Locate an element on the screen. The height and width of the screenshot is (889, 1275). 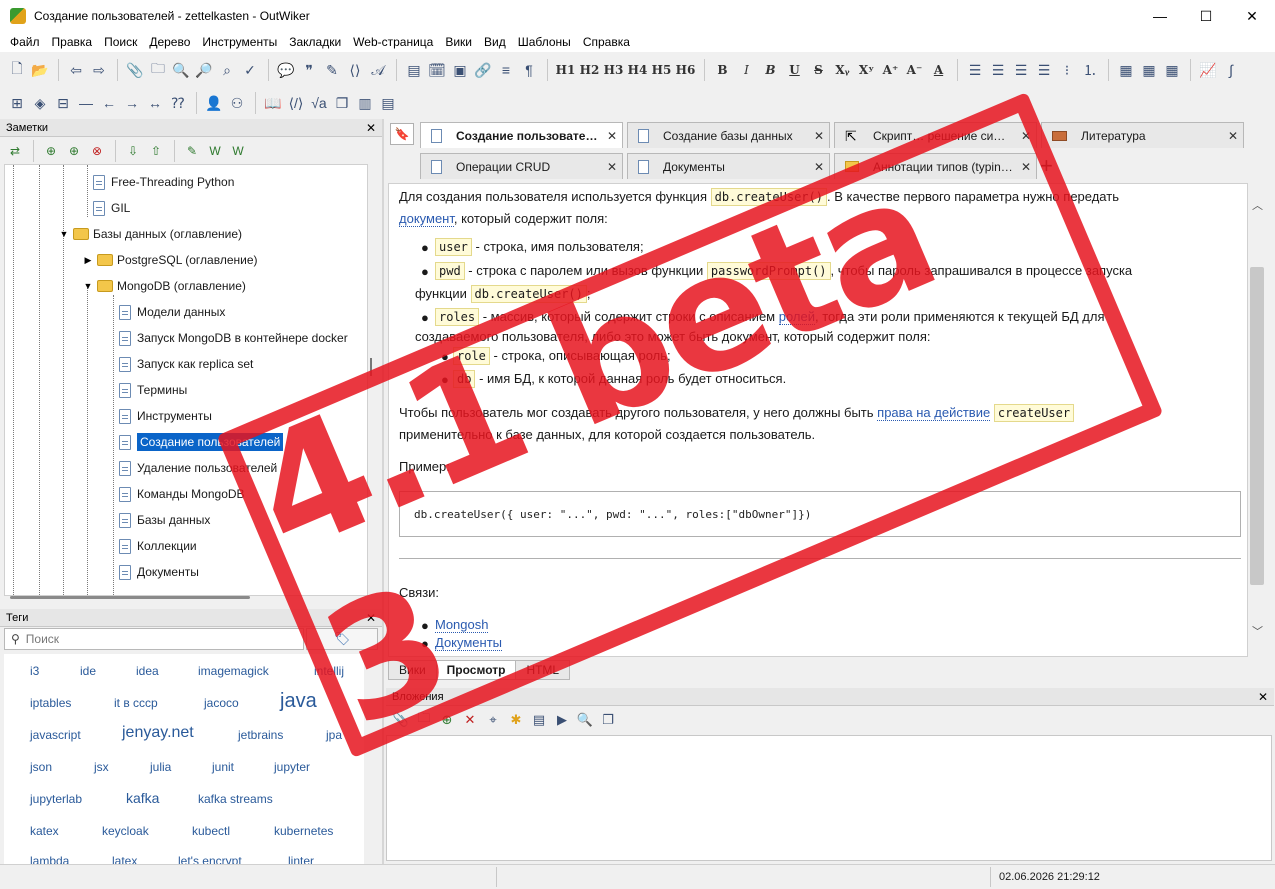
wiki-child-icon: W is located at coordinates (238, 151).